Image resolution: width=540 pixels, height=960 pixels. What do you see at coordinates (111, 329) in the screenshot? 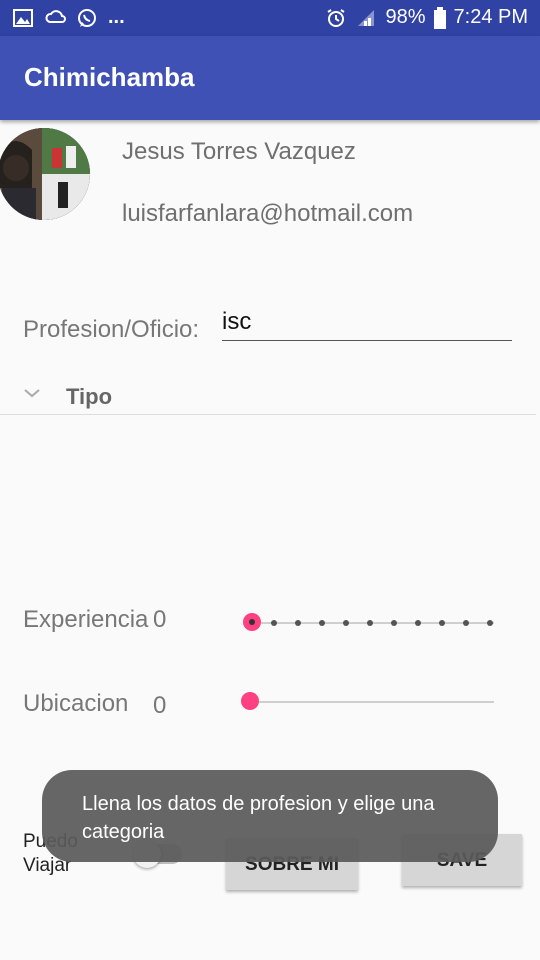
I see `profession-label: Profesion/Oficio:` at bounding box center [111, 329].